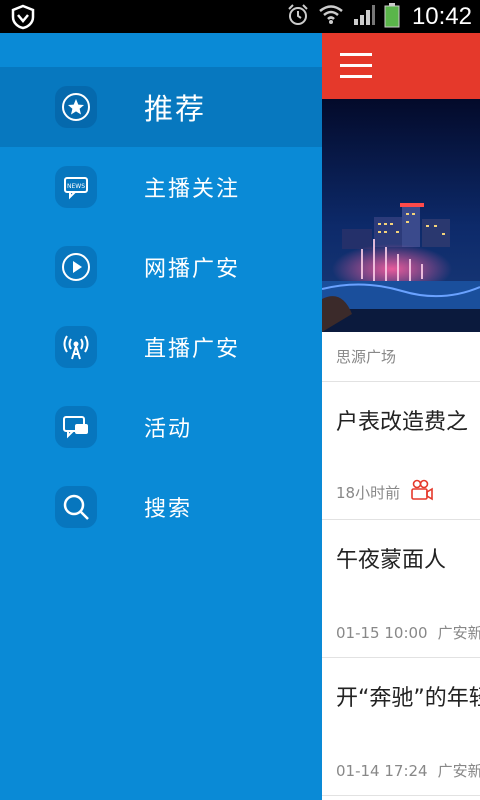 The width and height of the screenshot is (480, 800). I want to click on svg-text: NEWS, so click(76, 186).